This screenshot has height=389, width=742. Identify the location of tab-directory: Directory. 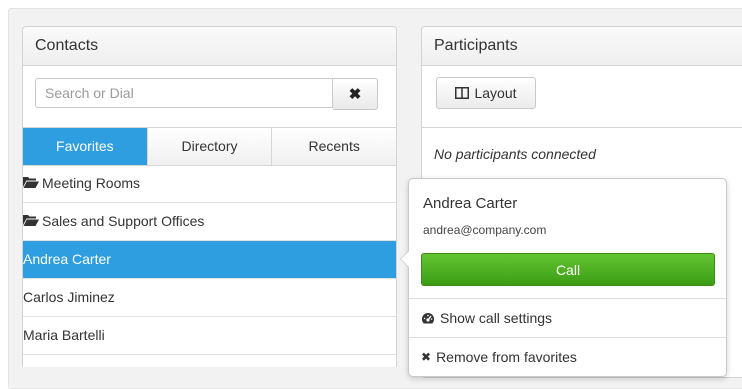
(210, 146).